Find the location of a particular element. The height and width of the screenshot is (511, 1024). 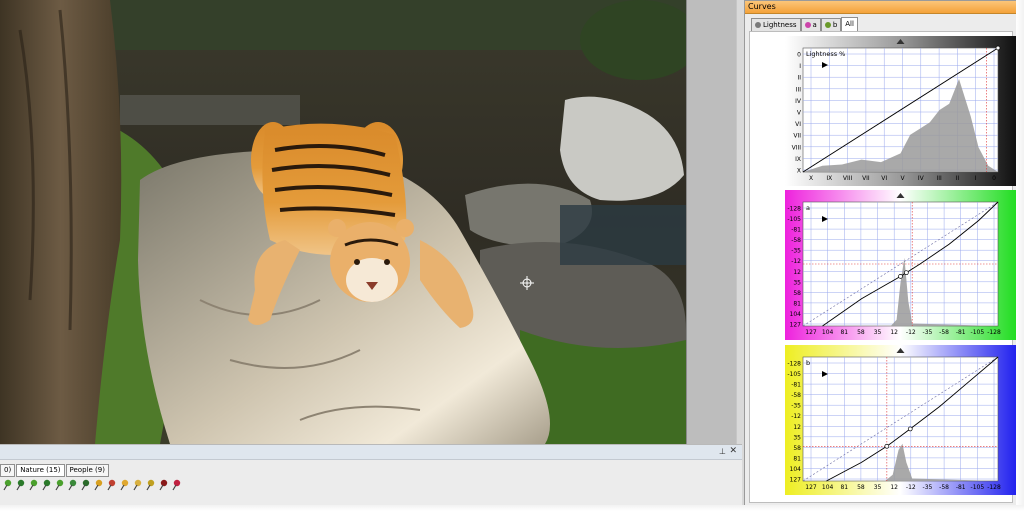

window-shadow-right is located at coordinates (1020, 255).